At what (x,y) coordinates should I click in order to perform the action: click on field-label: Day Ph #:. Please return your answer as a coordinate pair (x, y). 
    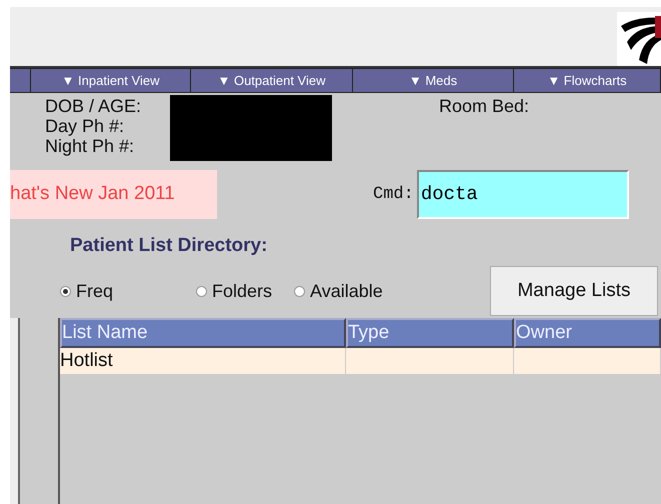
    Looking at the image, I should click on (85, 126).